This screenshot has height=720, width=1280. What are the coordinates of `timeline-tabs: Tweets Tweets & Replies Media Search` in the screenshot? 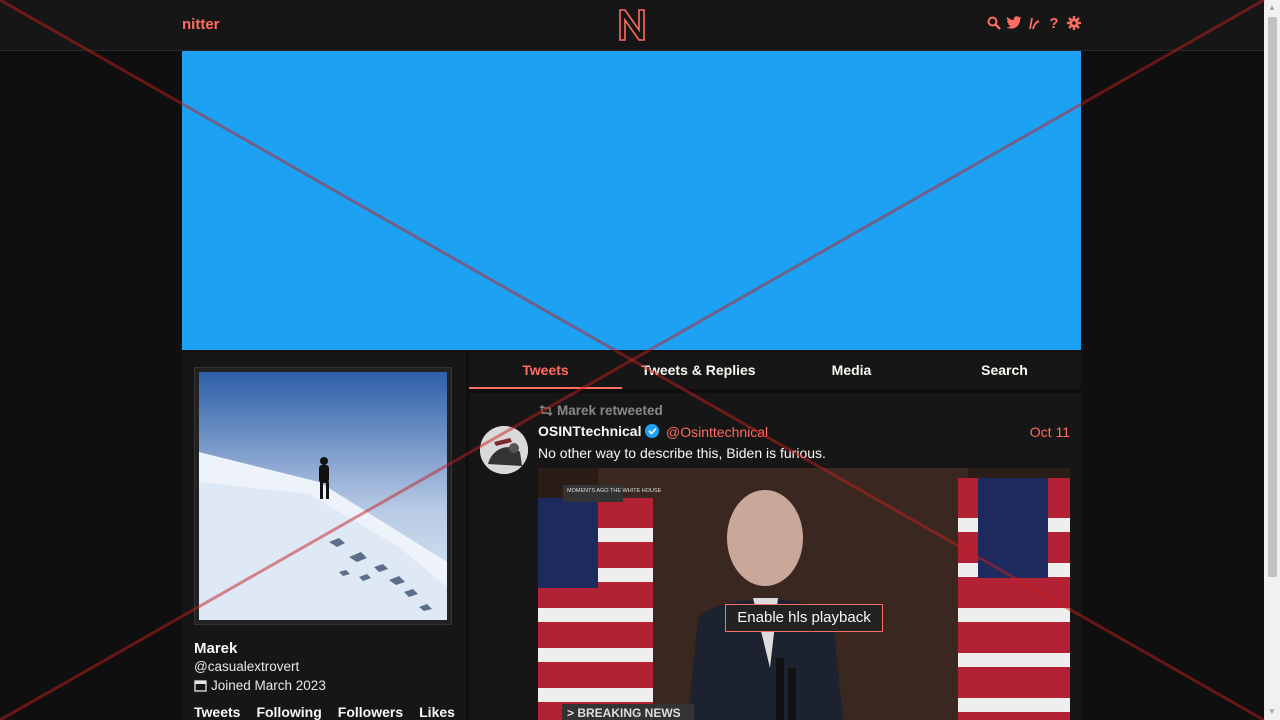 It's located at (775, 370).